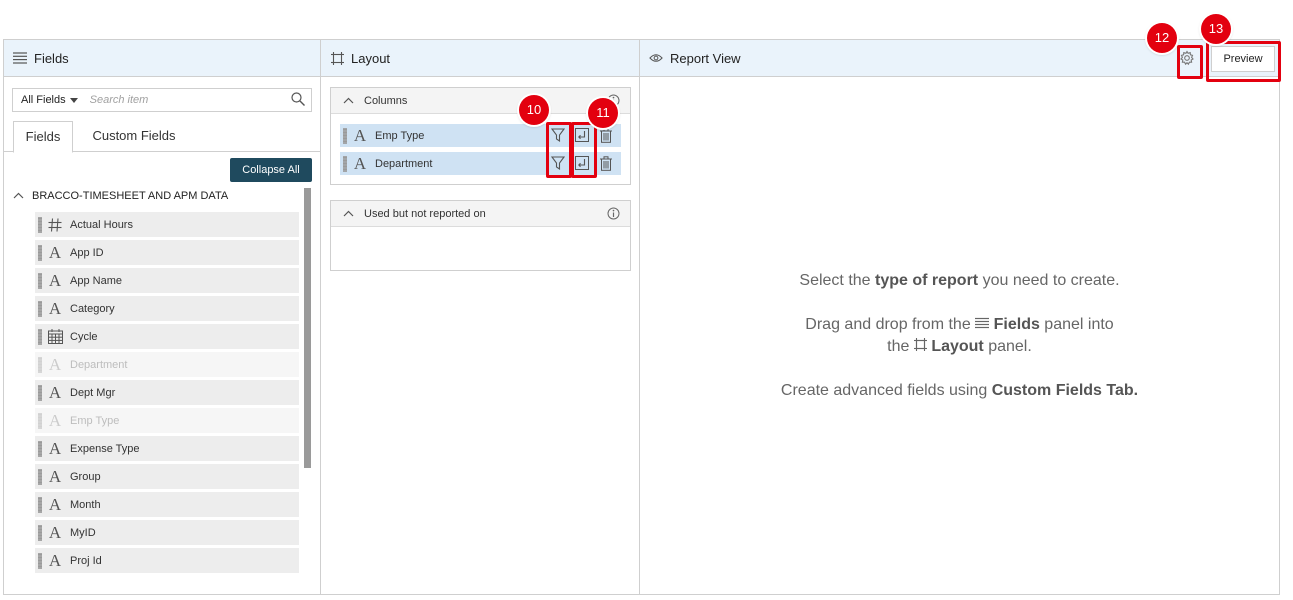  I want to click on tab-fields: Fields, so click(43, 137).